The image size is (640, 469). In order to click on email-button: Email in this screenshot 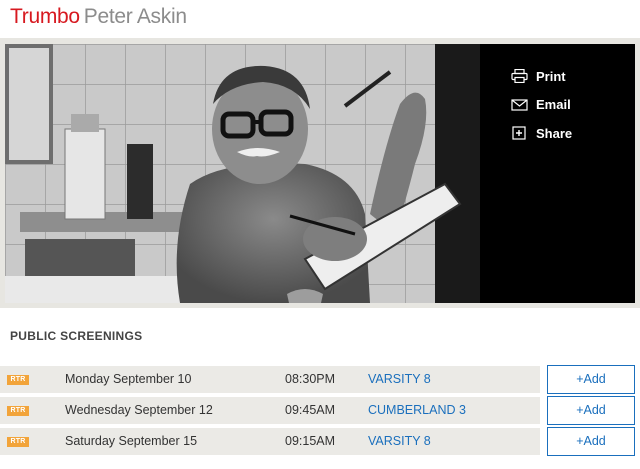, I will do `click(541, 105)`.